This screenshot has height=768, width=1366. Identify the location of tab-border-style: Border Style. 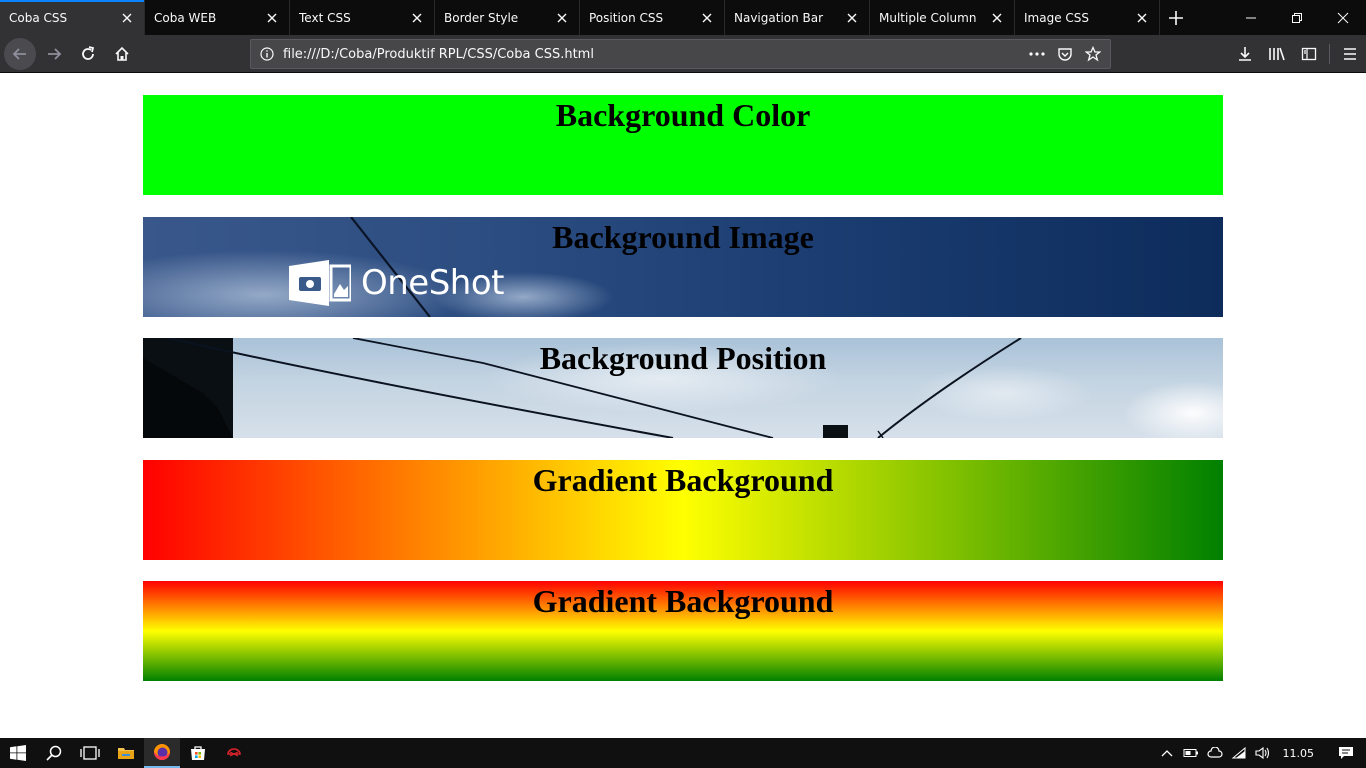
(507, 17).